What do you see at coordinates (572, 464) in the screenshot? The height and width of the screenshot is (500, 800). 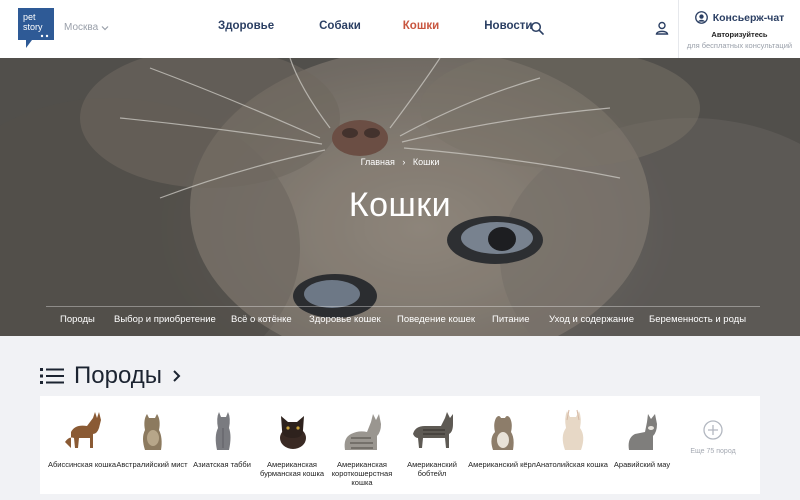 I see `breed-name: Анатолийская кошка` at bounding box center [572, 464].